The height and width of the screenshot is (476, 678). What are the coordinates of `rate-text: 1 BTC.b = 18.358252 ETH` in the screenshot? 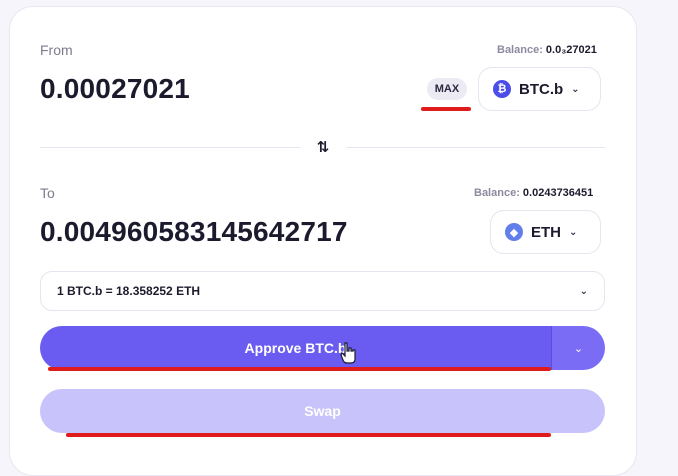 It's located at (129, 291).